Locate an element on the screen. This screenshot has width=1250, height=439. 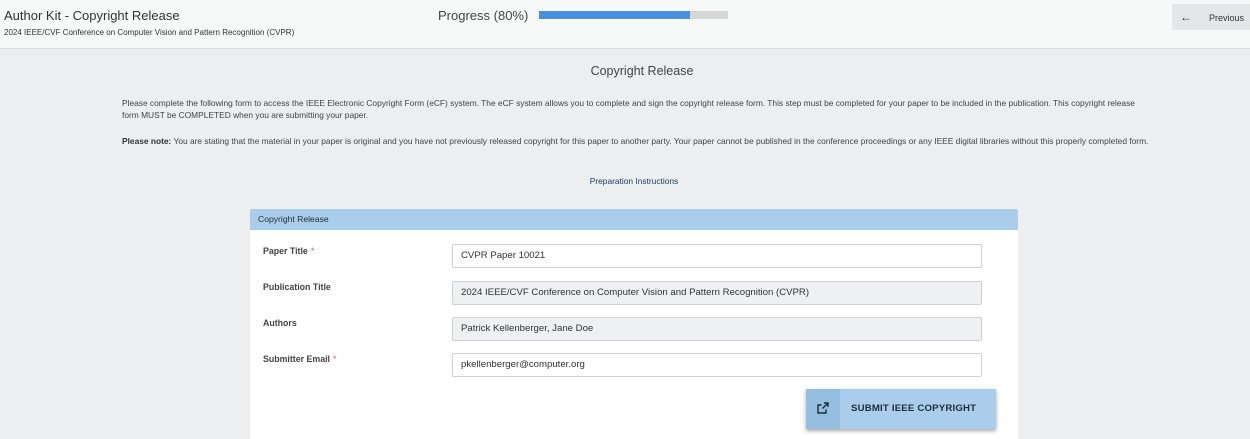
progress-bar is located at coordinates (633, 15).